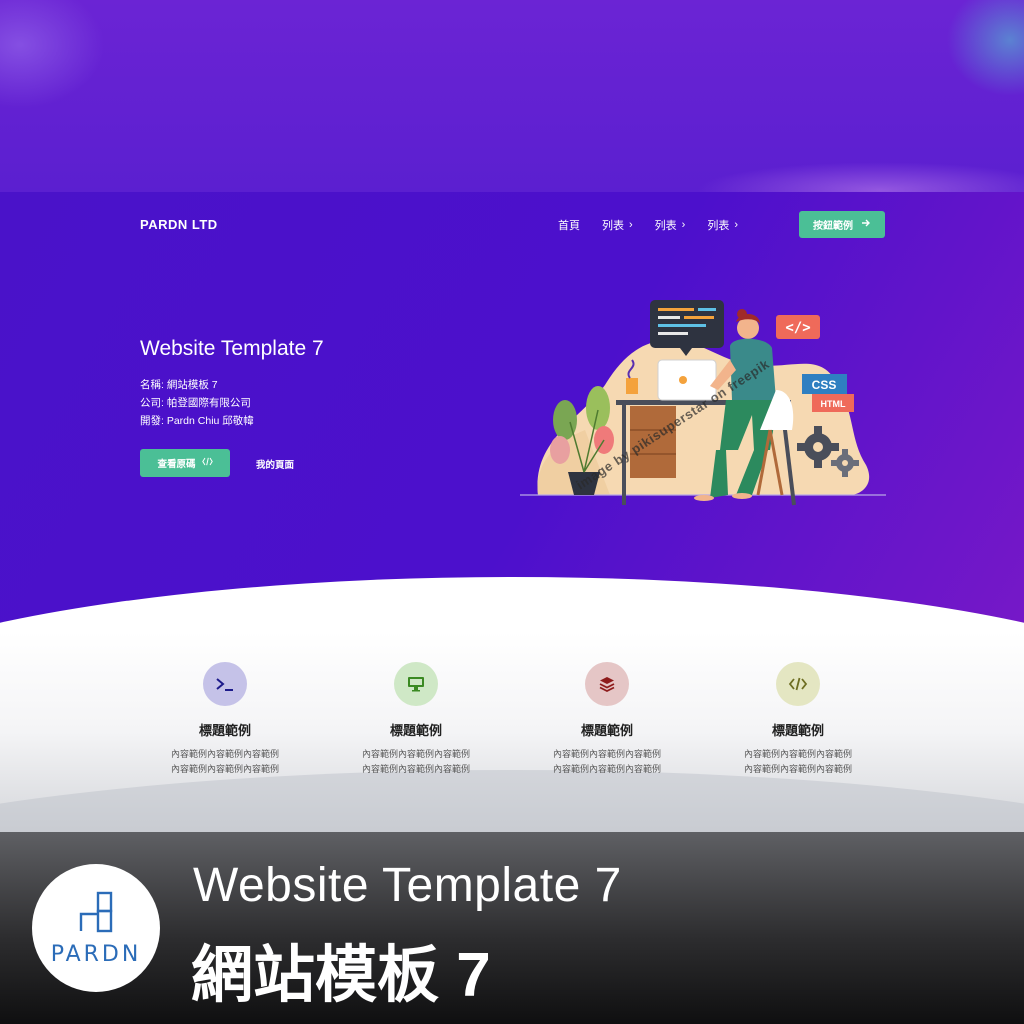 Image resolution: width=1024 pixels, height=1024 pixels. Describe the element at coordinates (179, 224) in the screenshot. I see `site-logo: PARDN LTD` at that location.